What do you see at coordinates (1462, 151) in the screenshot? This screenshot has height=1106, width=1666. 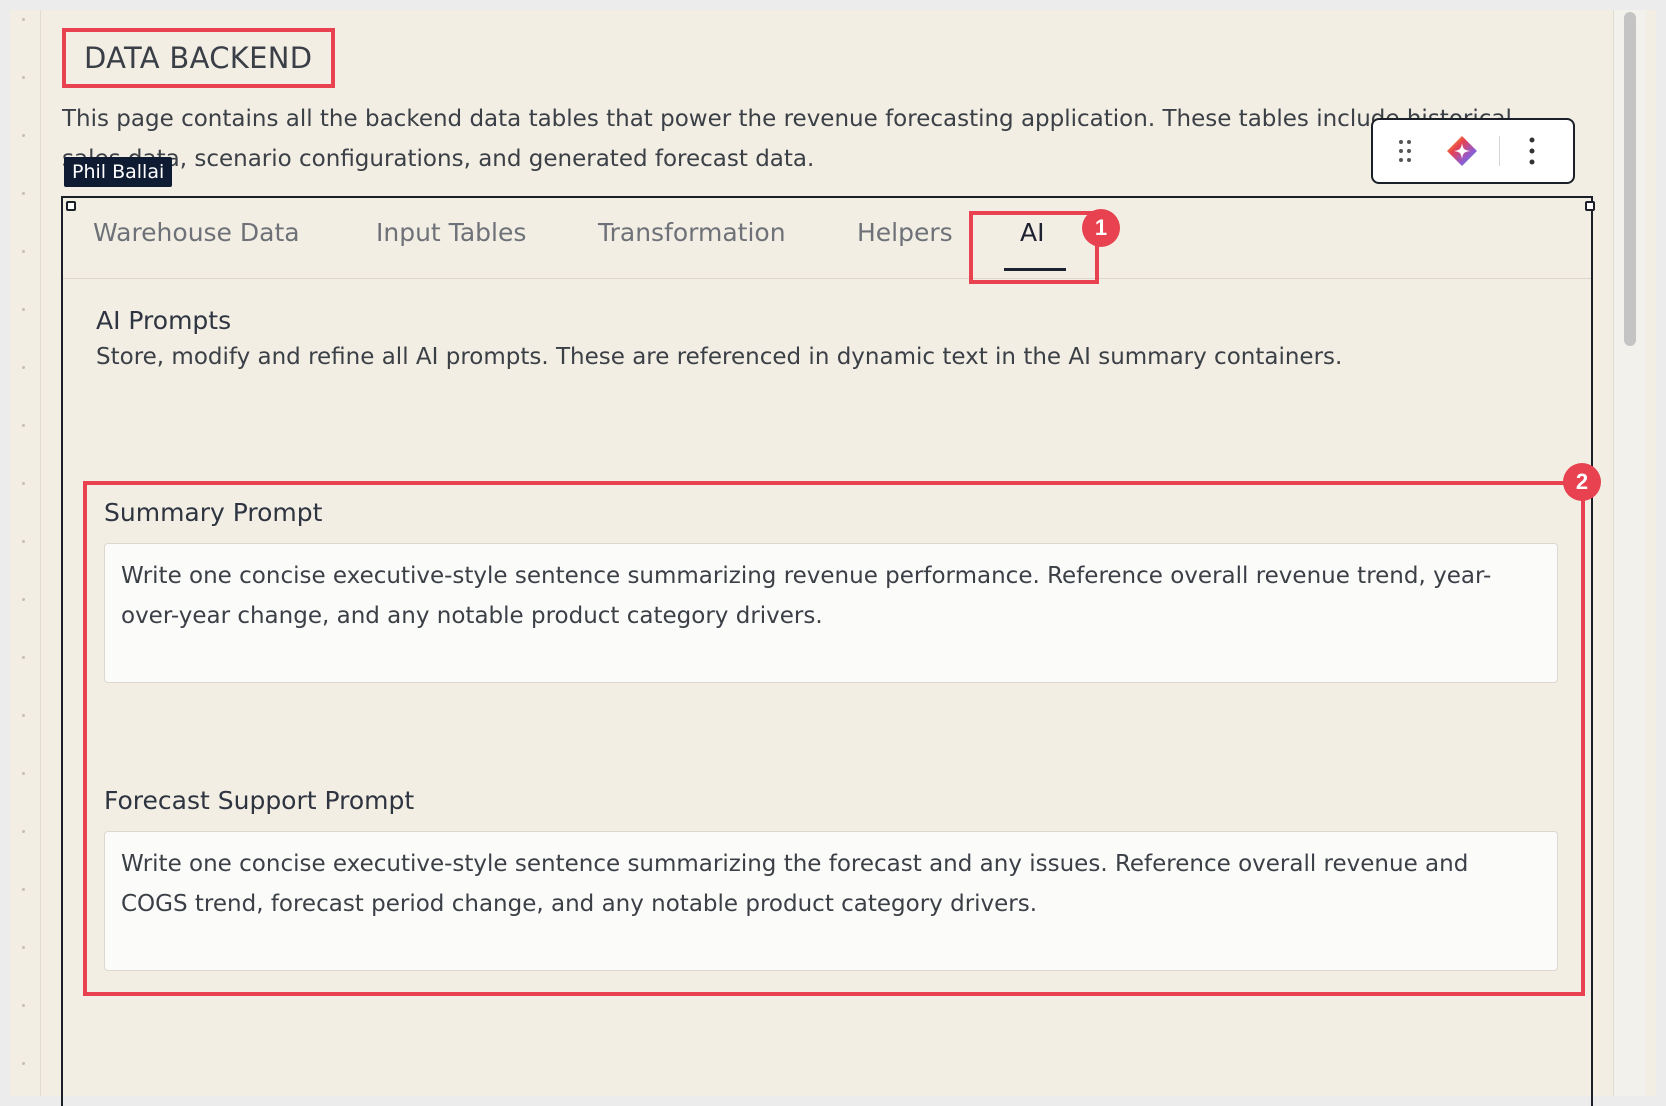 I see `ai-sparkle-icon` at bounding box center [1462, 151].